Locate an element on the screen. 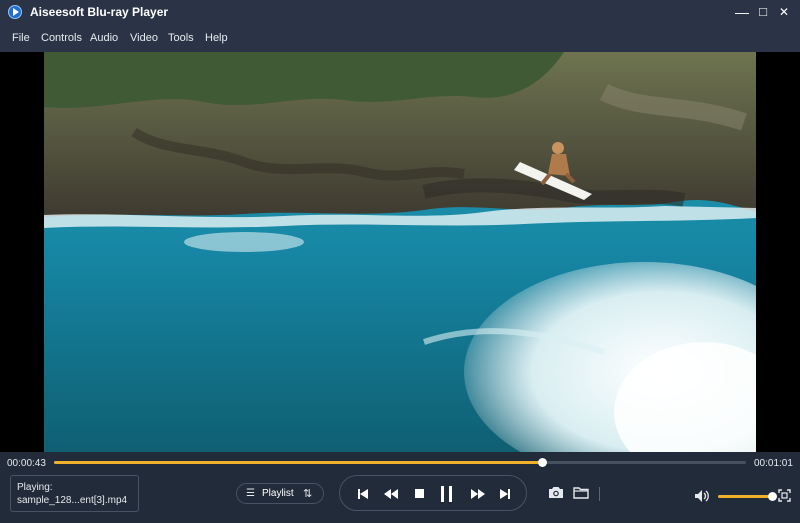 This screenshot has width=800, height=523. pause-button is located at coordinates (447, 493).